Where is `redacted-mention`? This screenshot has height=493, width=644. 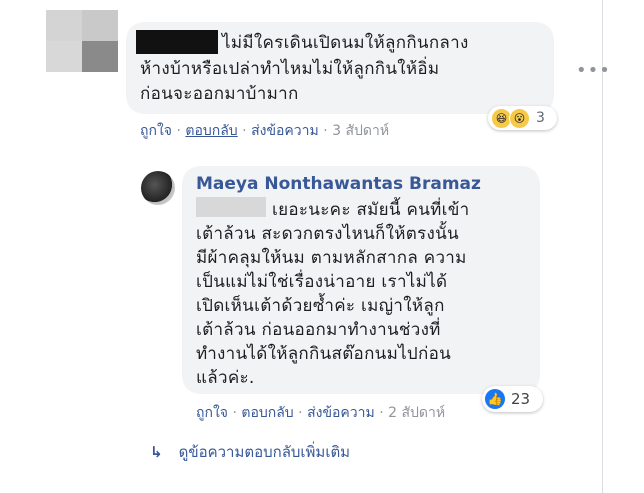
redacted-mention is located at coordinates (231, 207).